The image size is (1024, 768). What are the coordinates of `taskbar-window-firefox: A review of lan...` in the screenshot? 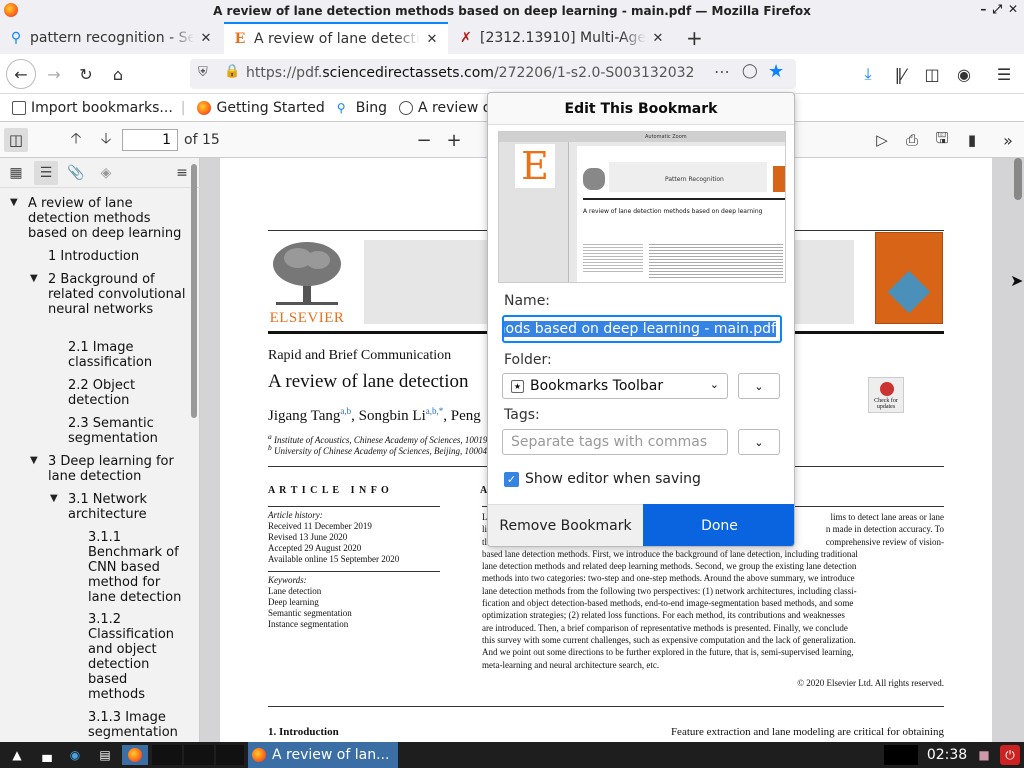 It's located at (323, 755).